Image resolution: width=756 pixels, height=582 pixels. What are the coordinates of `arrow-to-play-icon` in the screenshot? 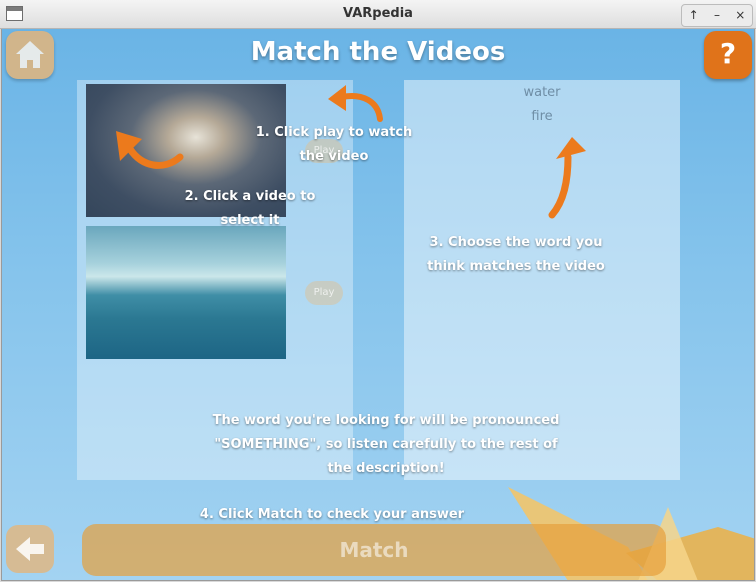 It's located at (355, 103).